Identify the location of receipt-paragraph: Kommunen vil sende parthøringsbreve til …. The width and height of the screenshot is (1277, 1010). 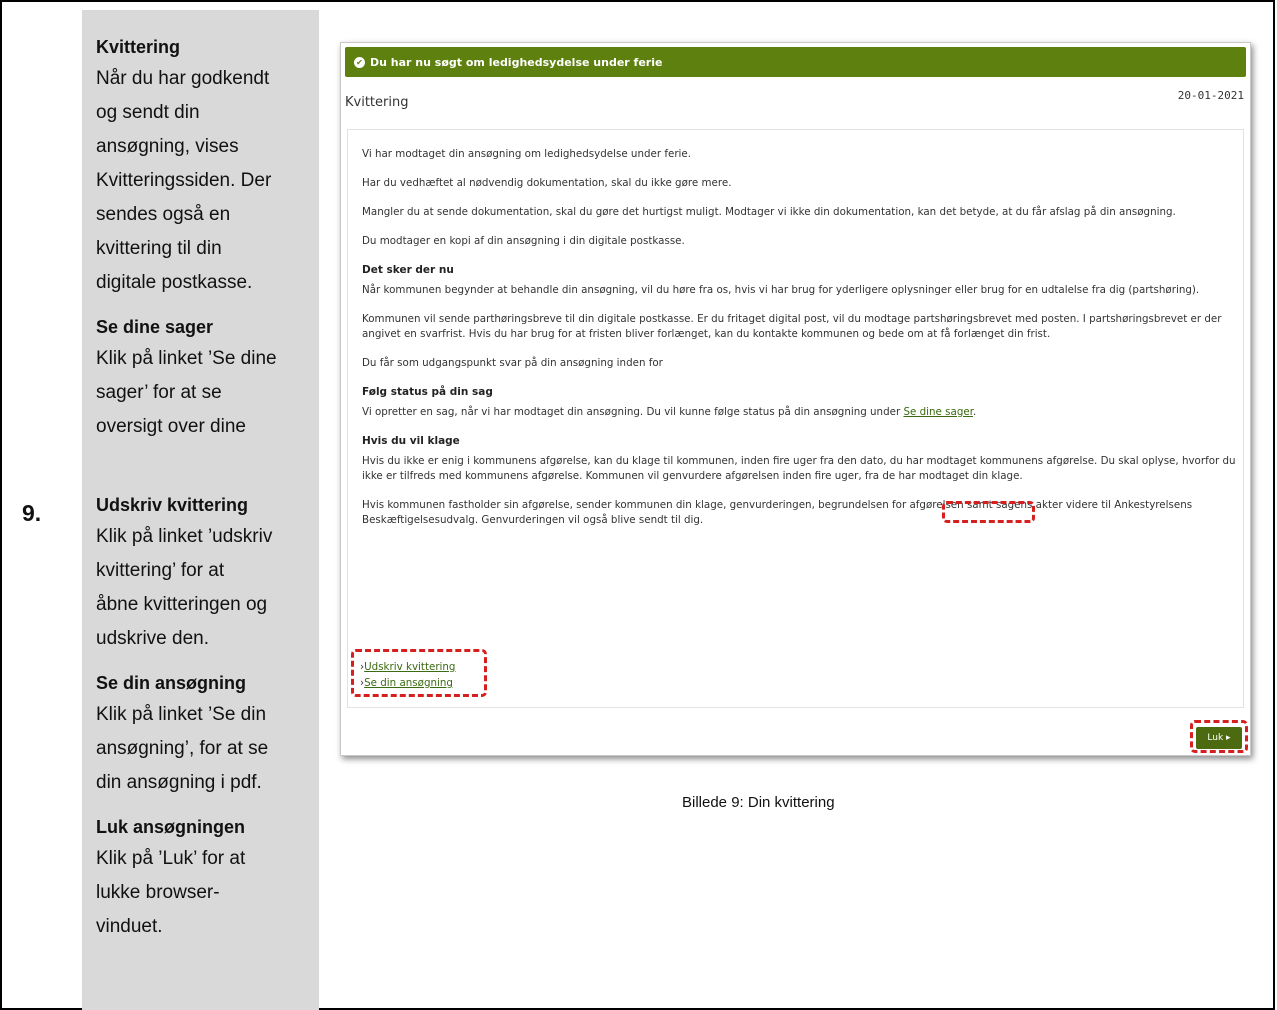
(792, 326).